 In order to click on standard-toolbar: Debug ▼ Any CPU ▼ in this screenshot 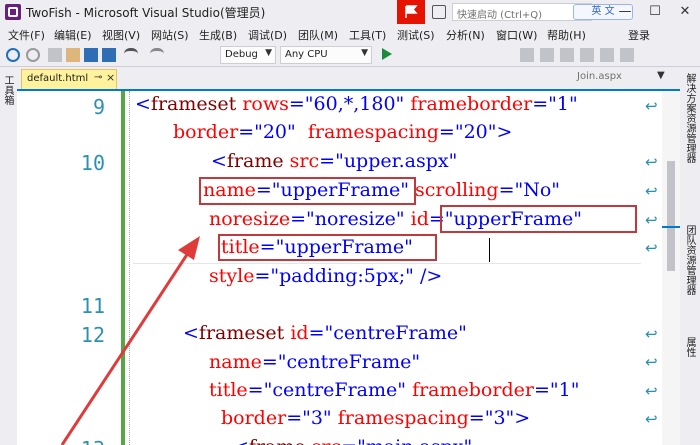, I will do `click(350, 55)`.